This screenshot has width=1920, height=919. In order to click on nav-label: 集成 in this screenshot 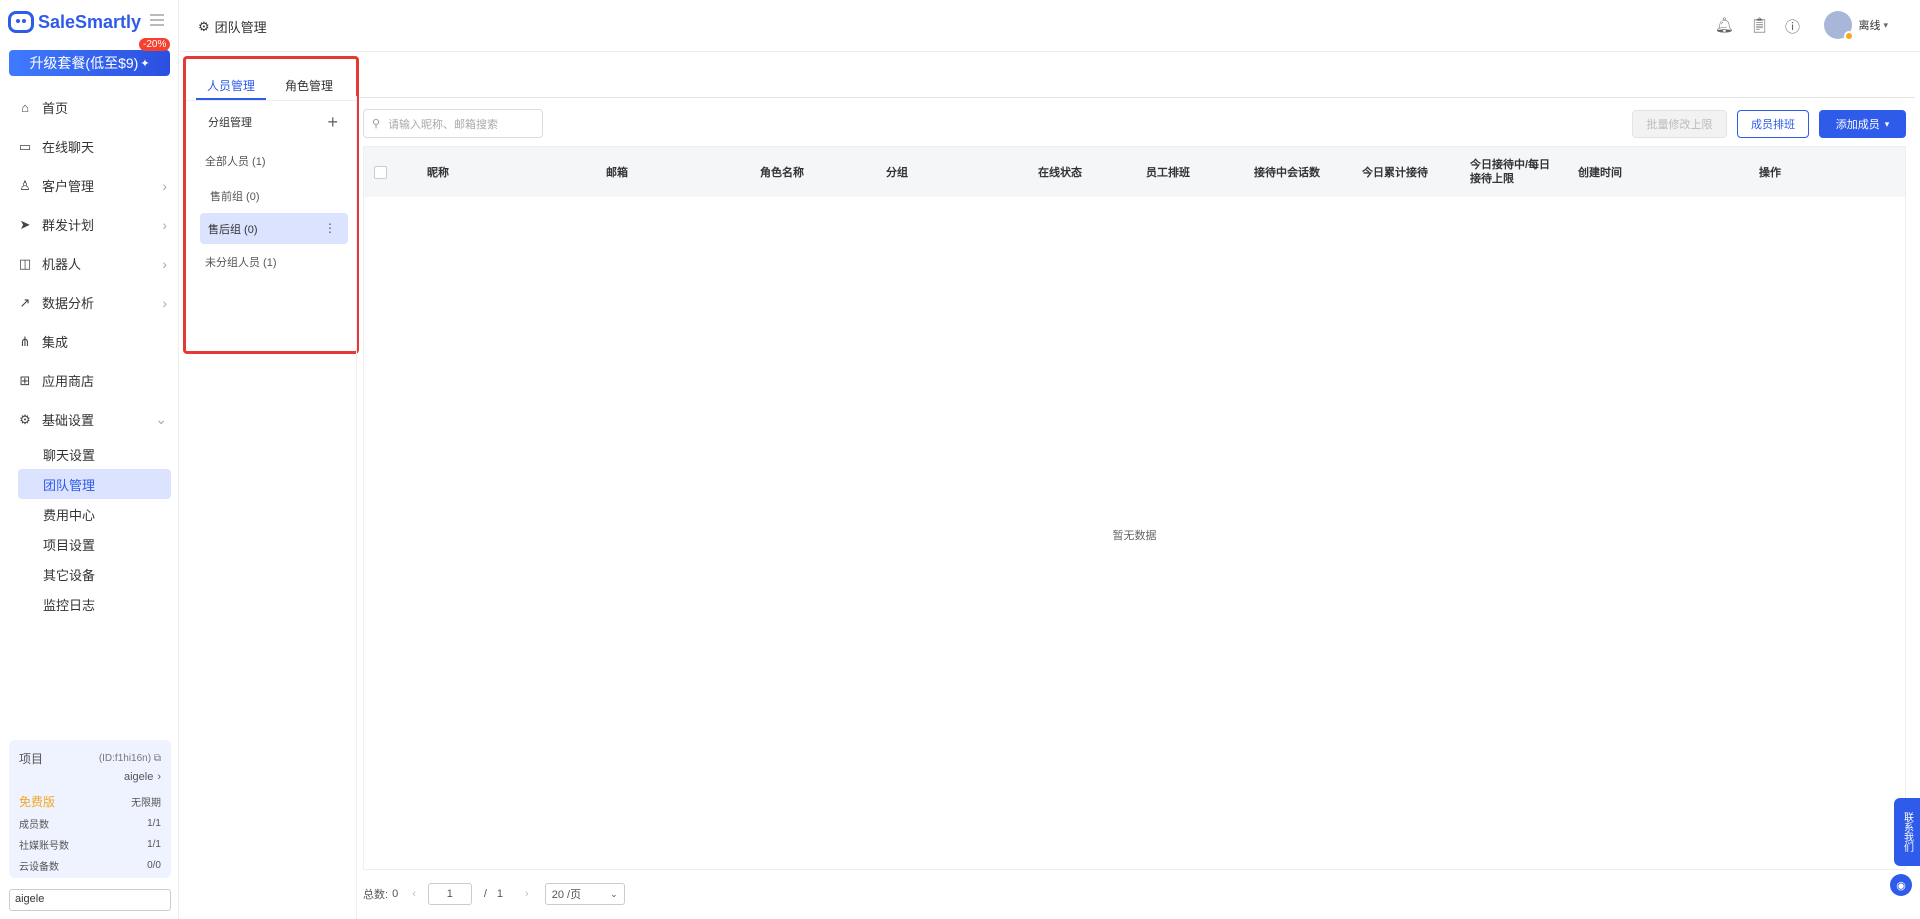, I will do `click(55, 342)`.